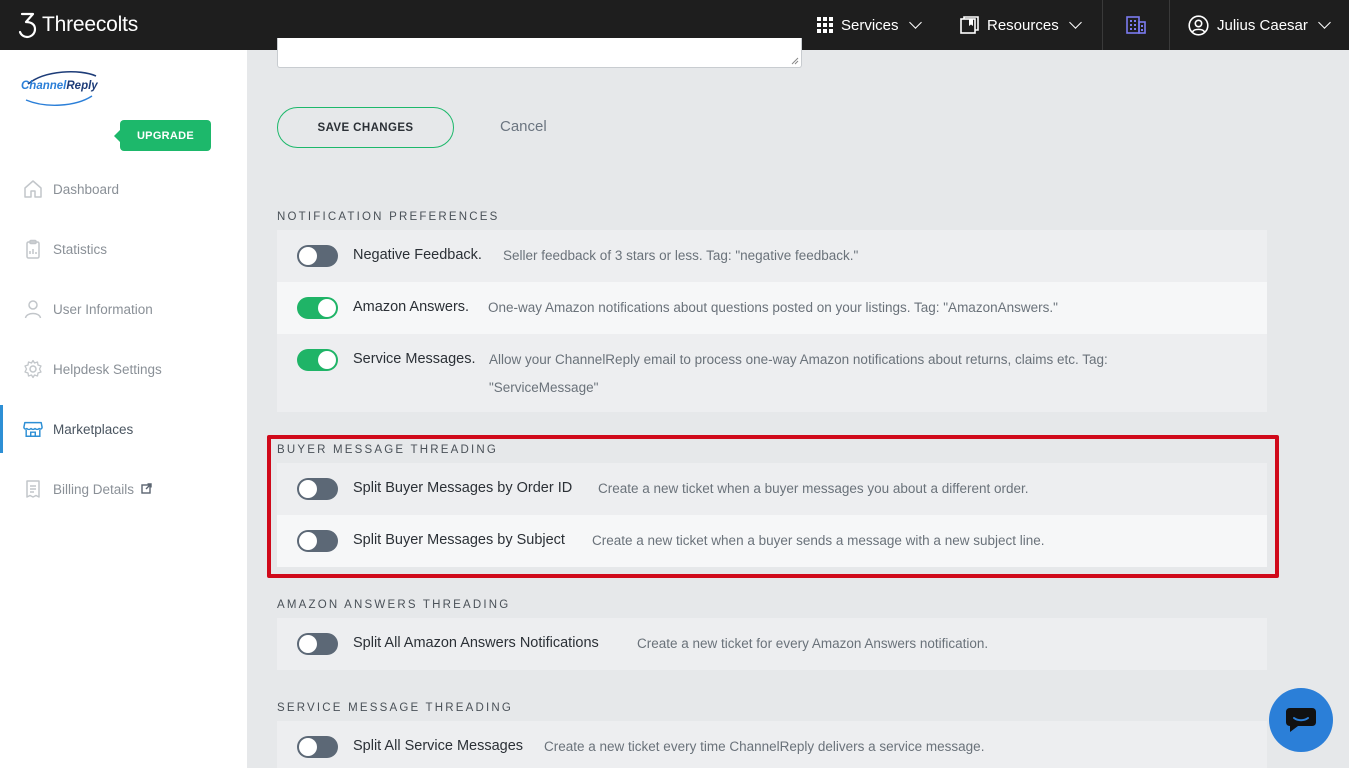 The width and height of the screenshot is (1349, 768). I want to click on home-icon, so click(33, 189).